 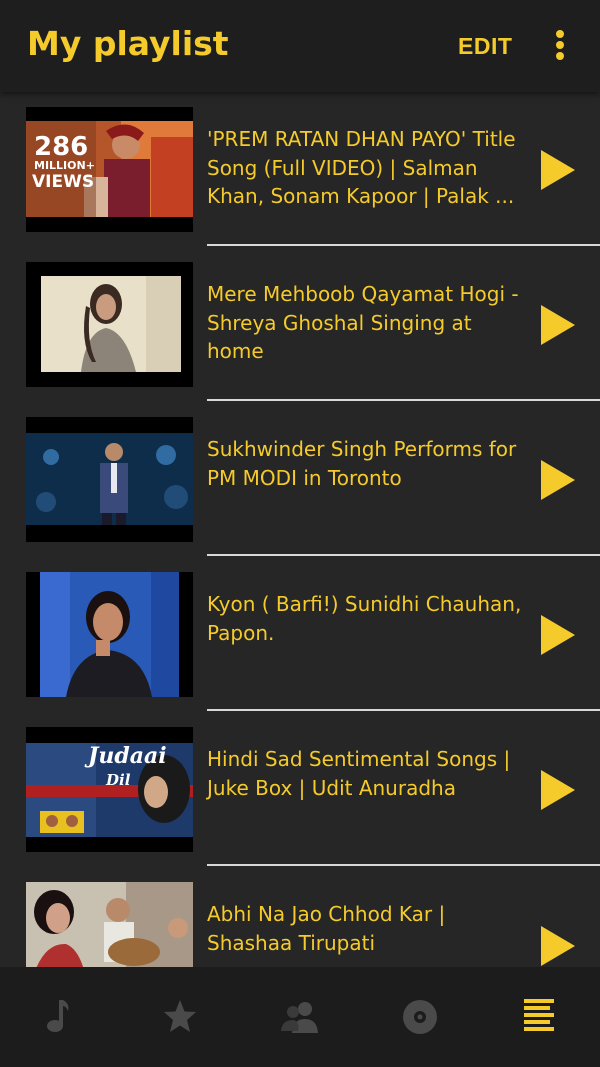 I want to click on playlist-icon, so click(x=540, y=1017).